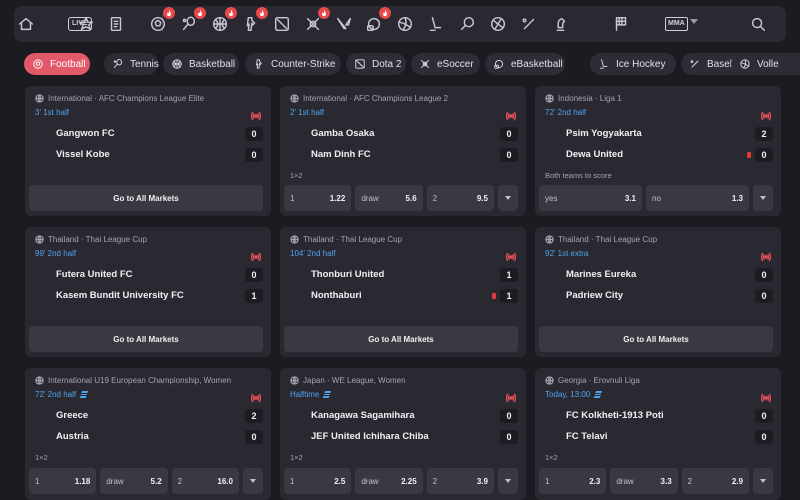  Describe the element at coordinates (615, 415) in the screenshot. I see `team-name: FC Kolkheti-1913 Poti` at that location.